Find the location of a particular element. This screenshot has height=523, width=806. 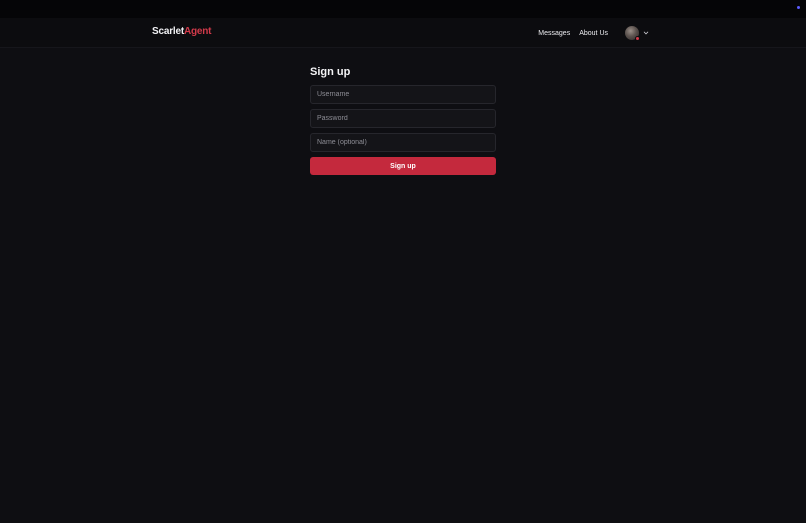

username-input is located at coordinates (403, 94).